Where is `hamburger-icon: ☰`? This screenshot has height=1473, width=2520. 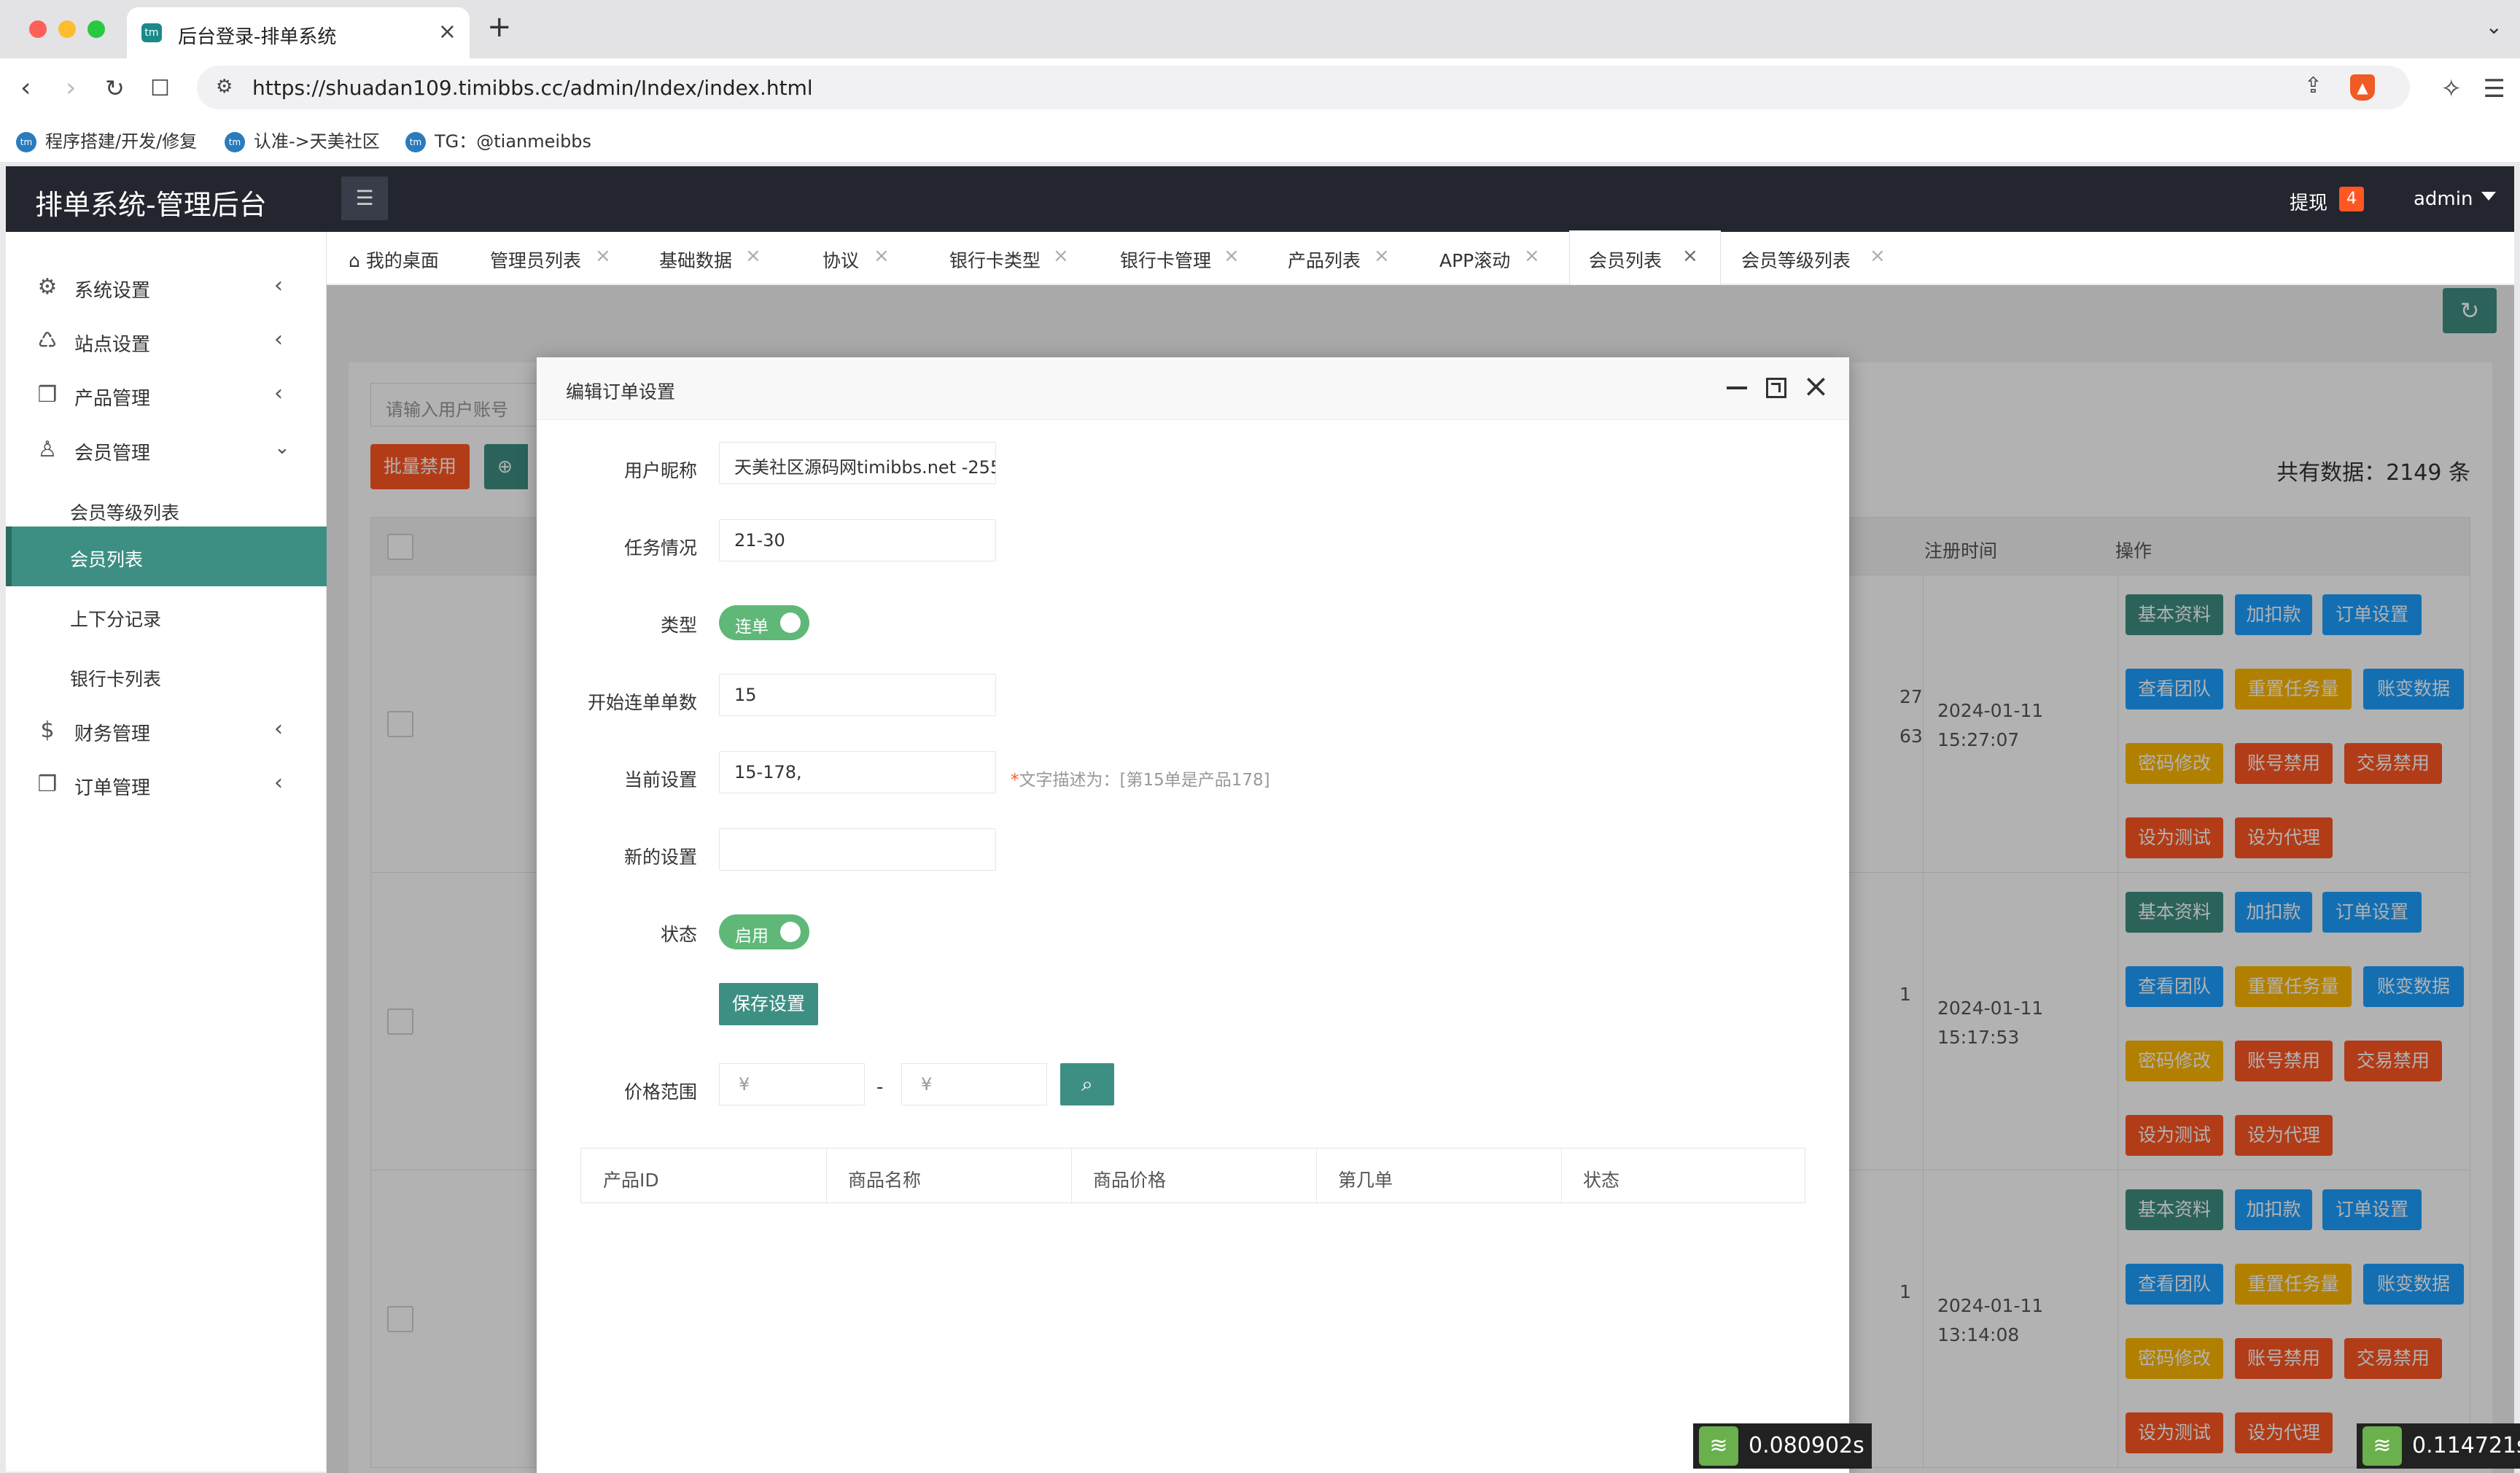 hamburger-icon: ☰ is located at coordinates (2494, 89).